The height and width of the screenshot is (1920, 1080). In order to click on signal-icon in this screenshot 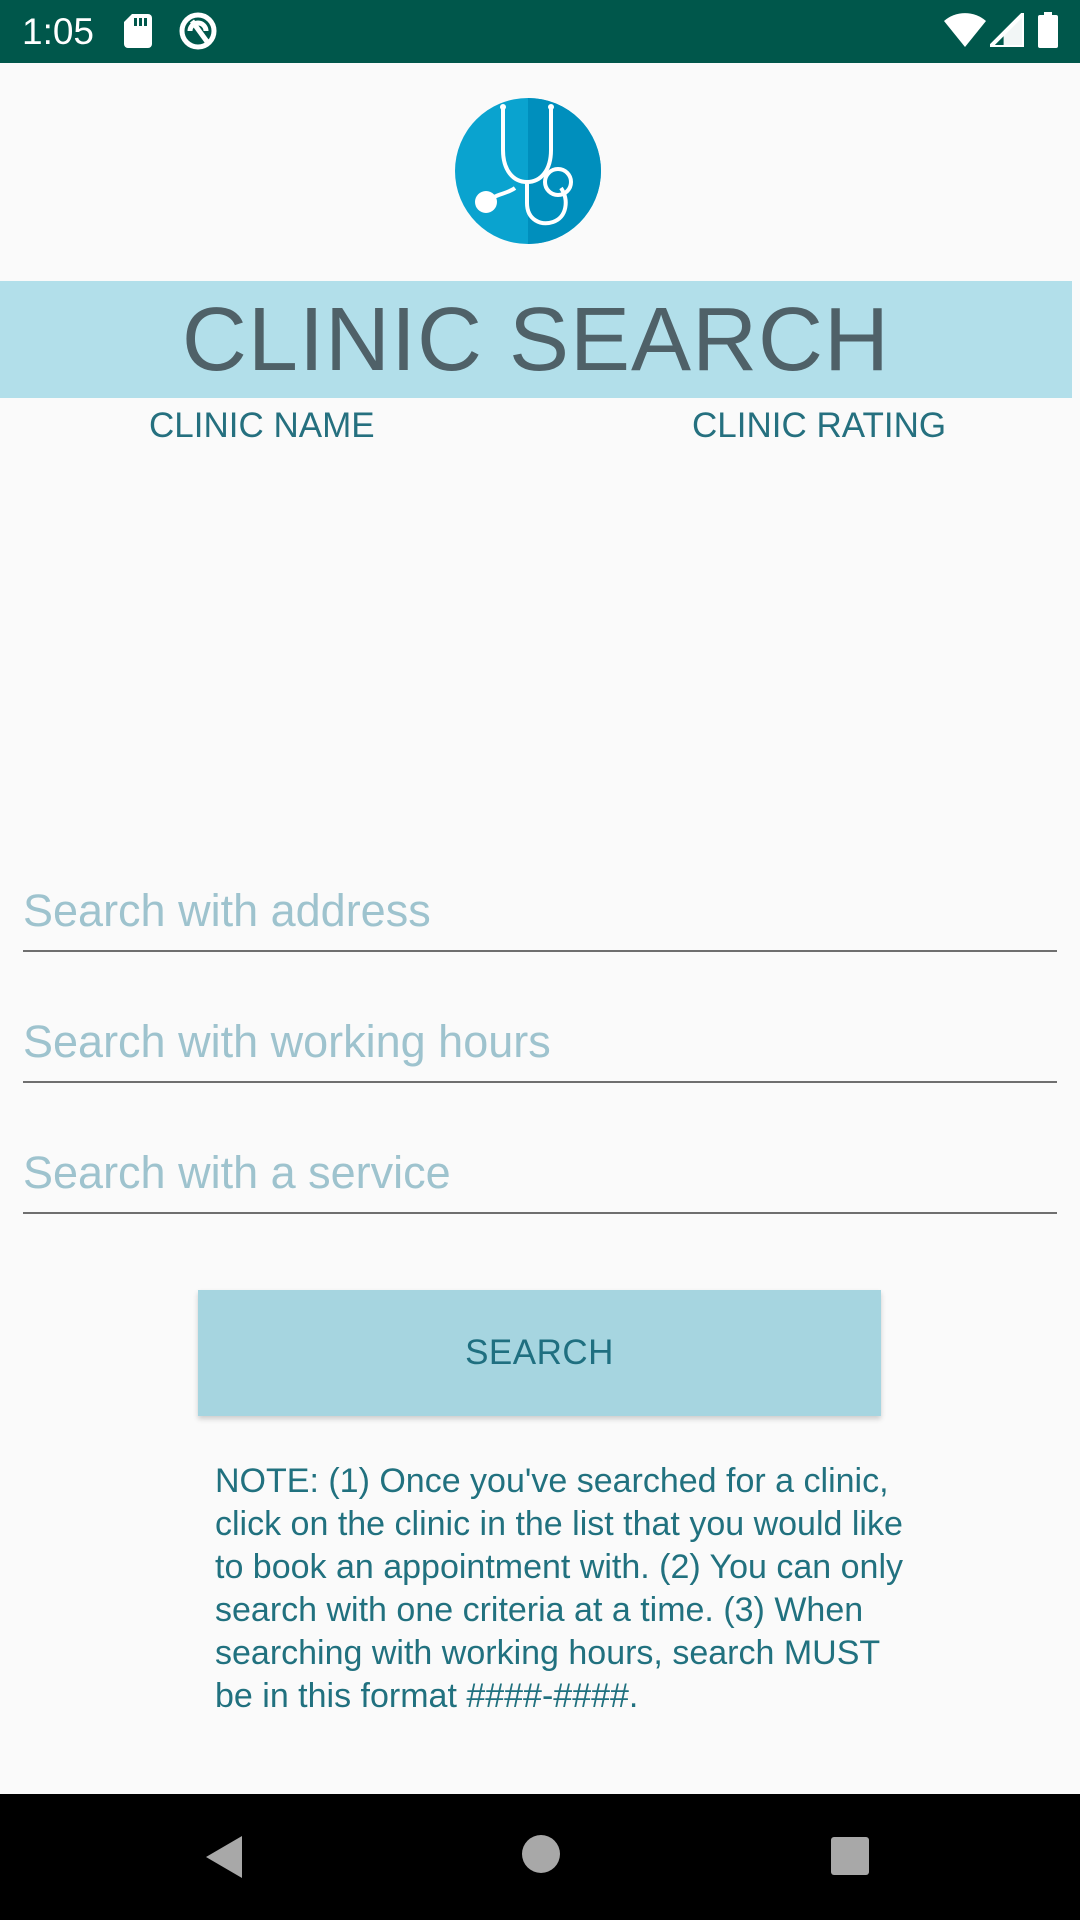, I will do `click(1007, 30)`.